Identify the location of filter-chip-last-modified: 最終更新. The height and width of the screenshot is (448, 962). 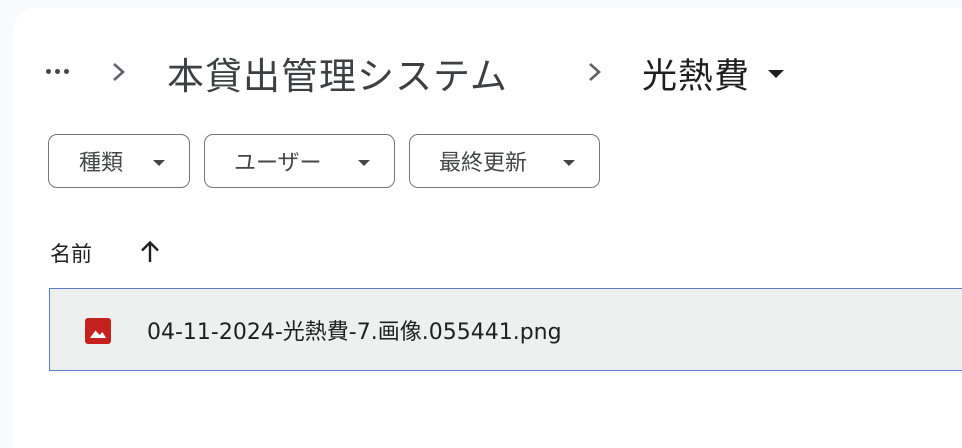
(504, 161).